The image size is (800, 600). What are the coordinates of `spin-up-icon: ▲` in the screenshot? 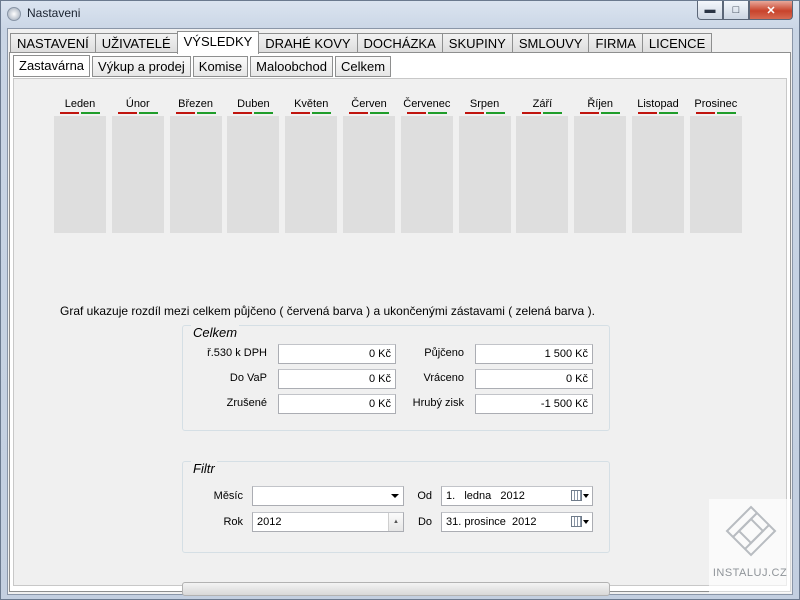 It's located at (396, 522).